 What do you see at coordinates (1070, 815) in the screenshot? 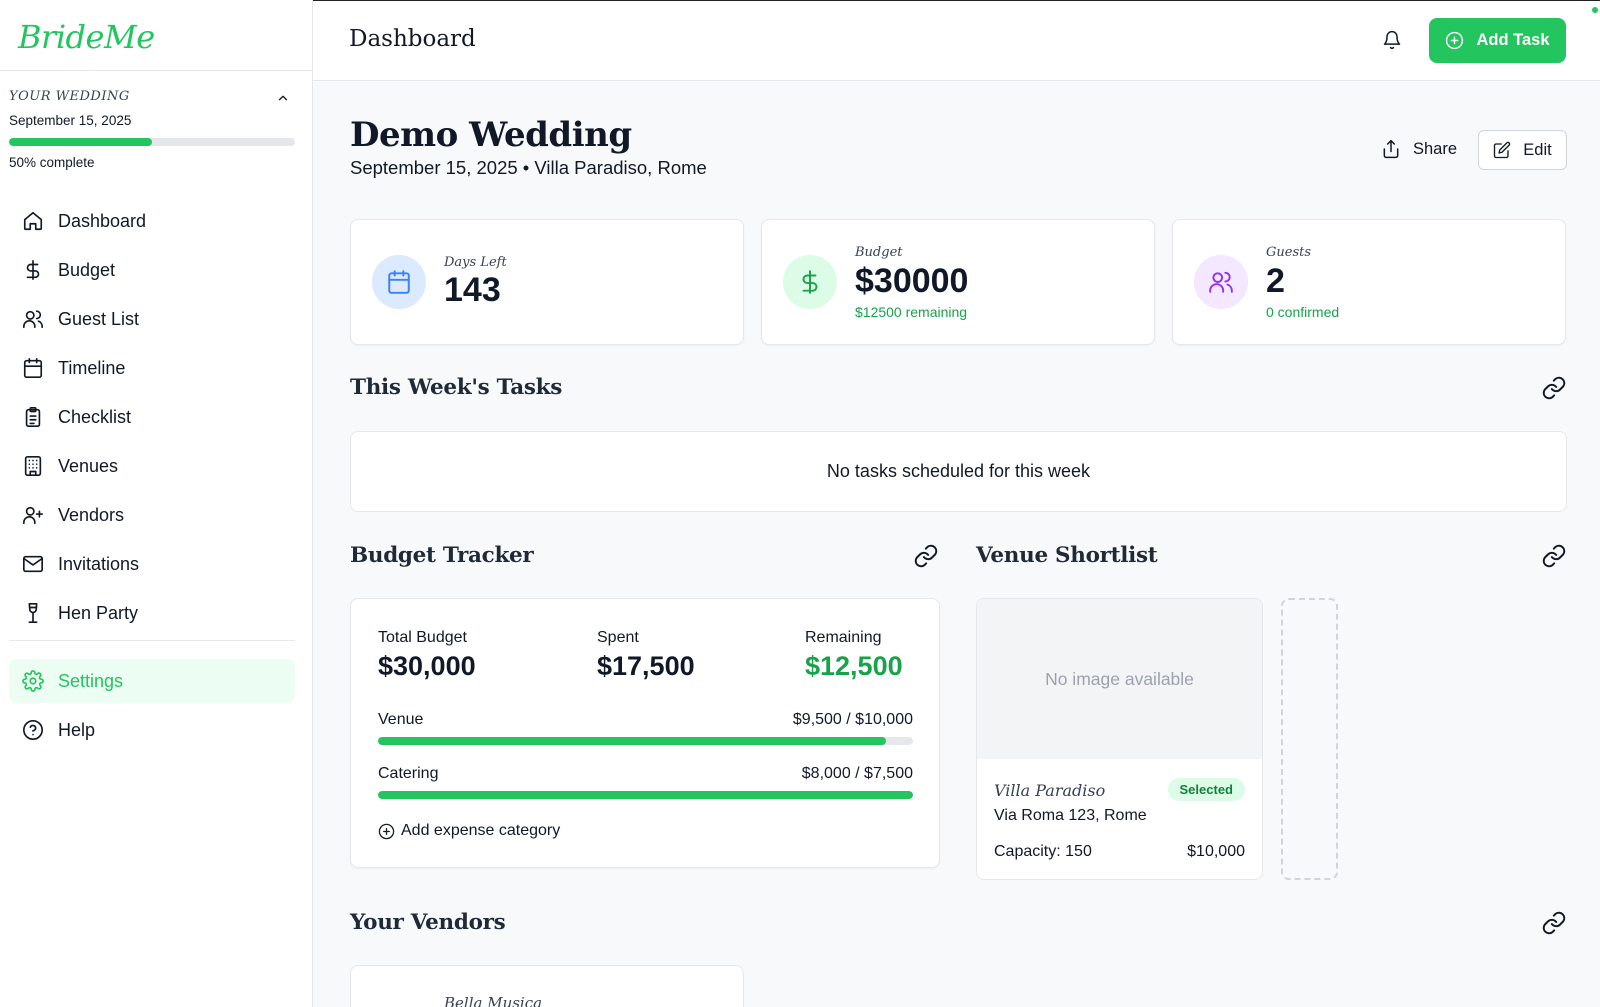
I see `venue-address: Via Roma 123, Rome` at bounding box center [1070, 815].